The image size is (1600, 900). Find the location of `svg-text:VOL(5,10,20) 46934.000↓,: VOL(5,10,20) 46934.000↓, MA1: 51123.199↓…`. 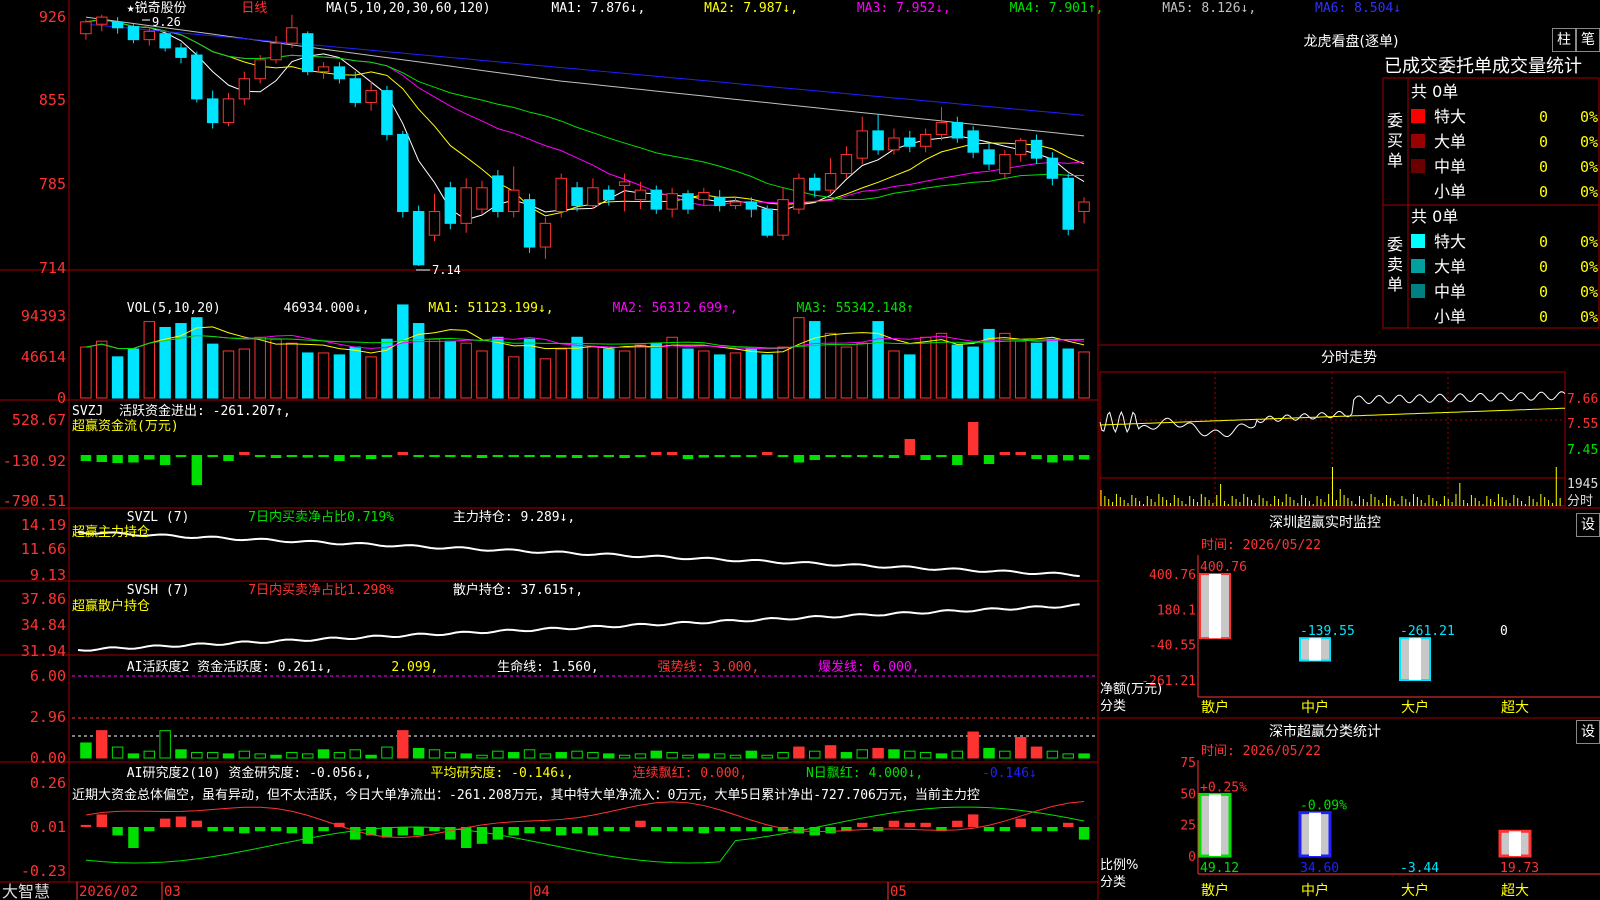

svg-text:VOL(5,10,20) 46934.000↓,: VOL(5,10,20) 46934.000↓, MA1: 51123.199↓… is located at coordinates (512, 308).